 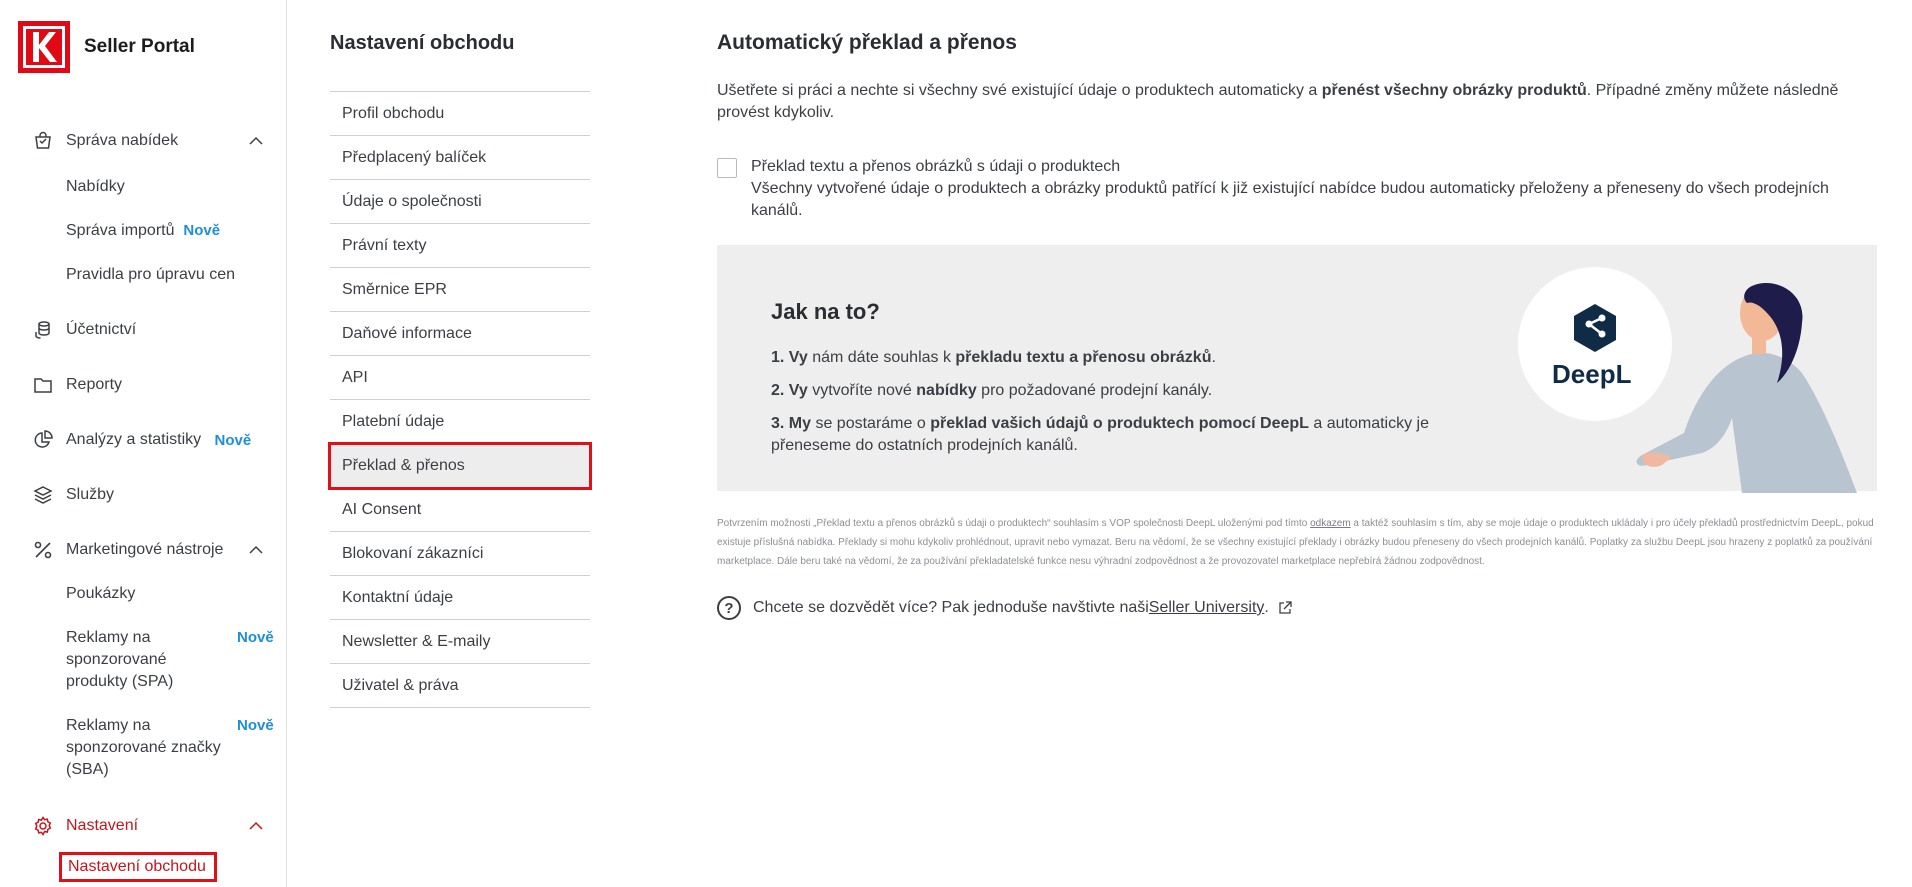 I want to click on step-text: nám dáte souhlas k, so click(x=881, y=357).